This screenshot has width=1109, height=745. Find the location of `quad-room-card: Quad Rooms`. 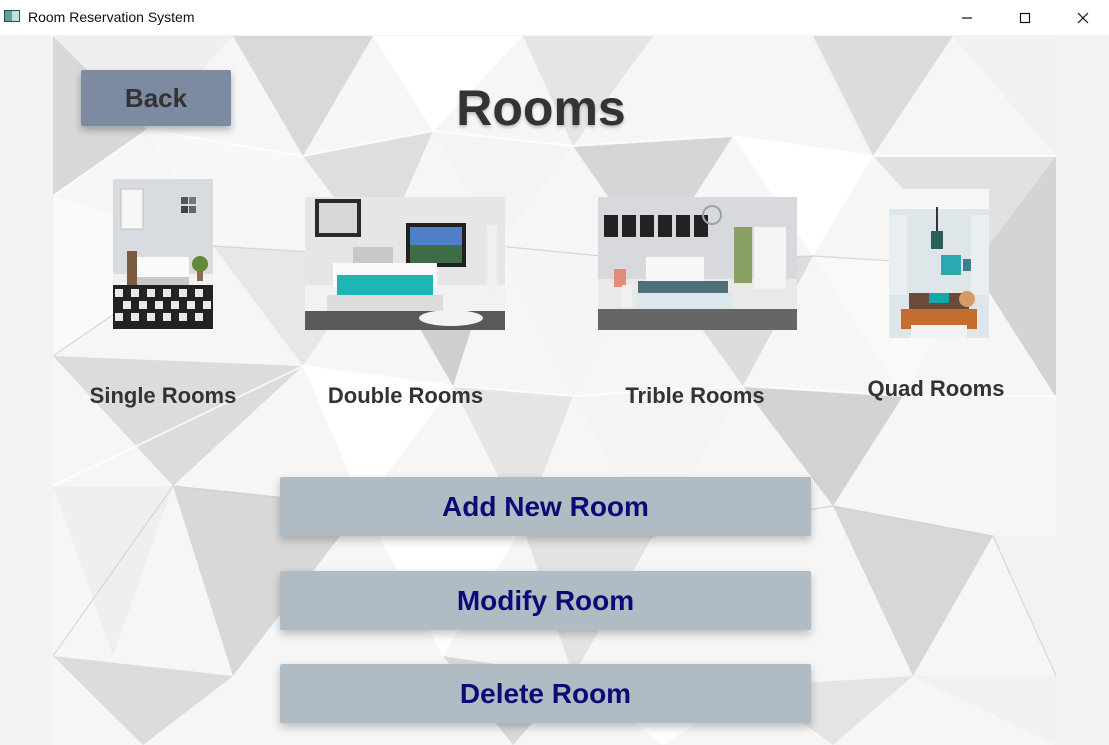

quad-room-card: Quad Rooms is located at coordinates (940, 297).